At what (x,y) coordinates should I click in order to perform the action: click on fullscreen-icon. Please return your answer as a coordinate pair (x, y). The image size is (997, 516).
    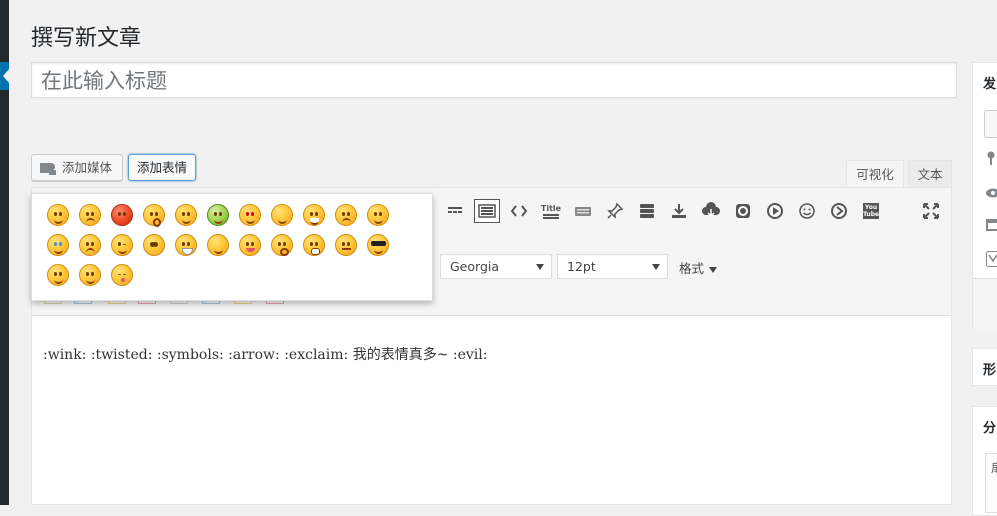
    Looking at the image, I should click on (931, 211).